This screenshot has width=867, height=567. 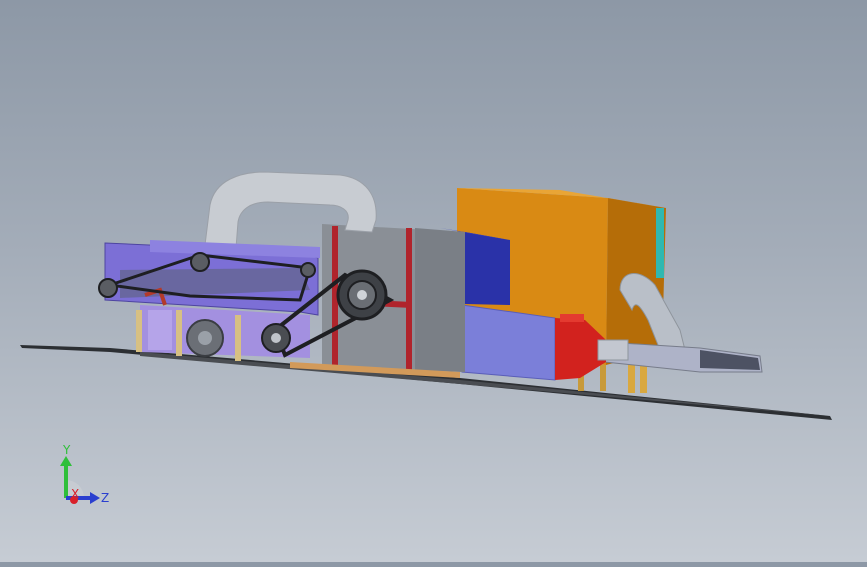 What do you see at coordinates (84, 474) in the screenshot?
I see `triad-graphic: Y X Z` at bounding box center [84, 474].